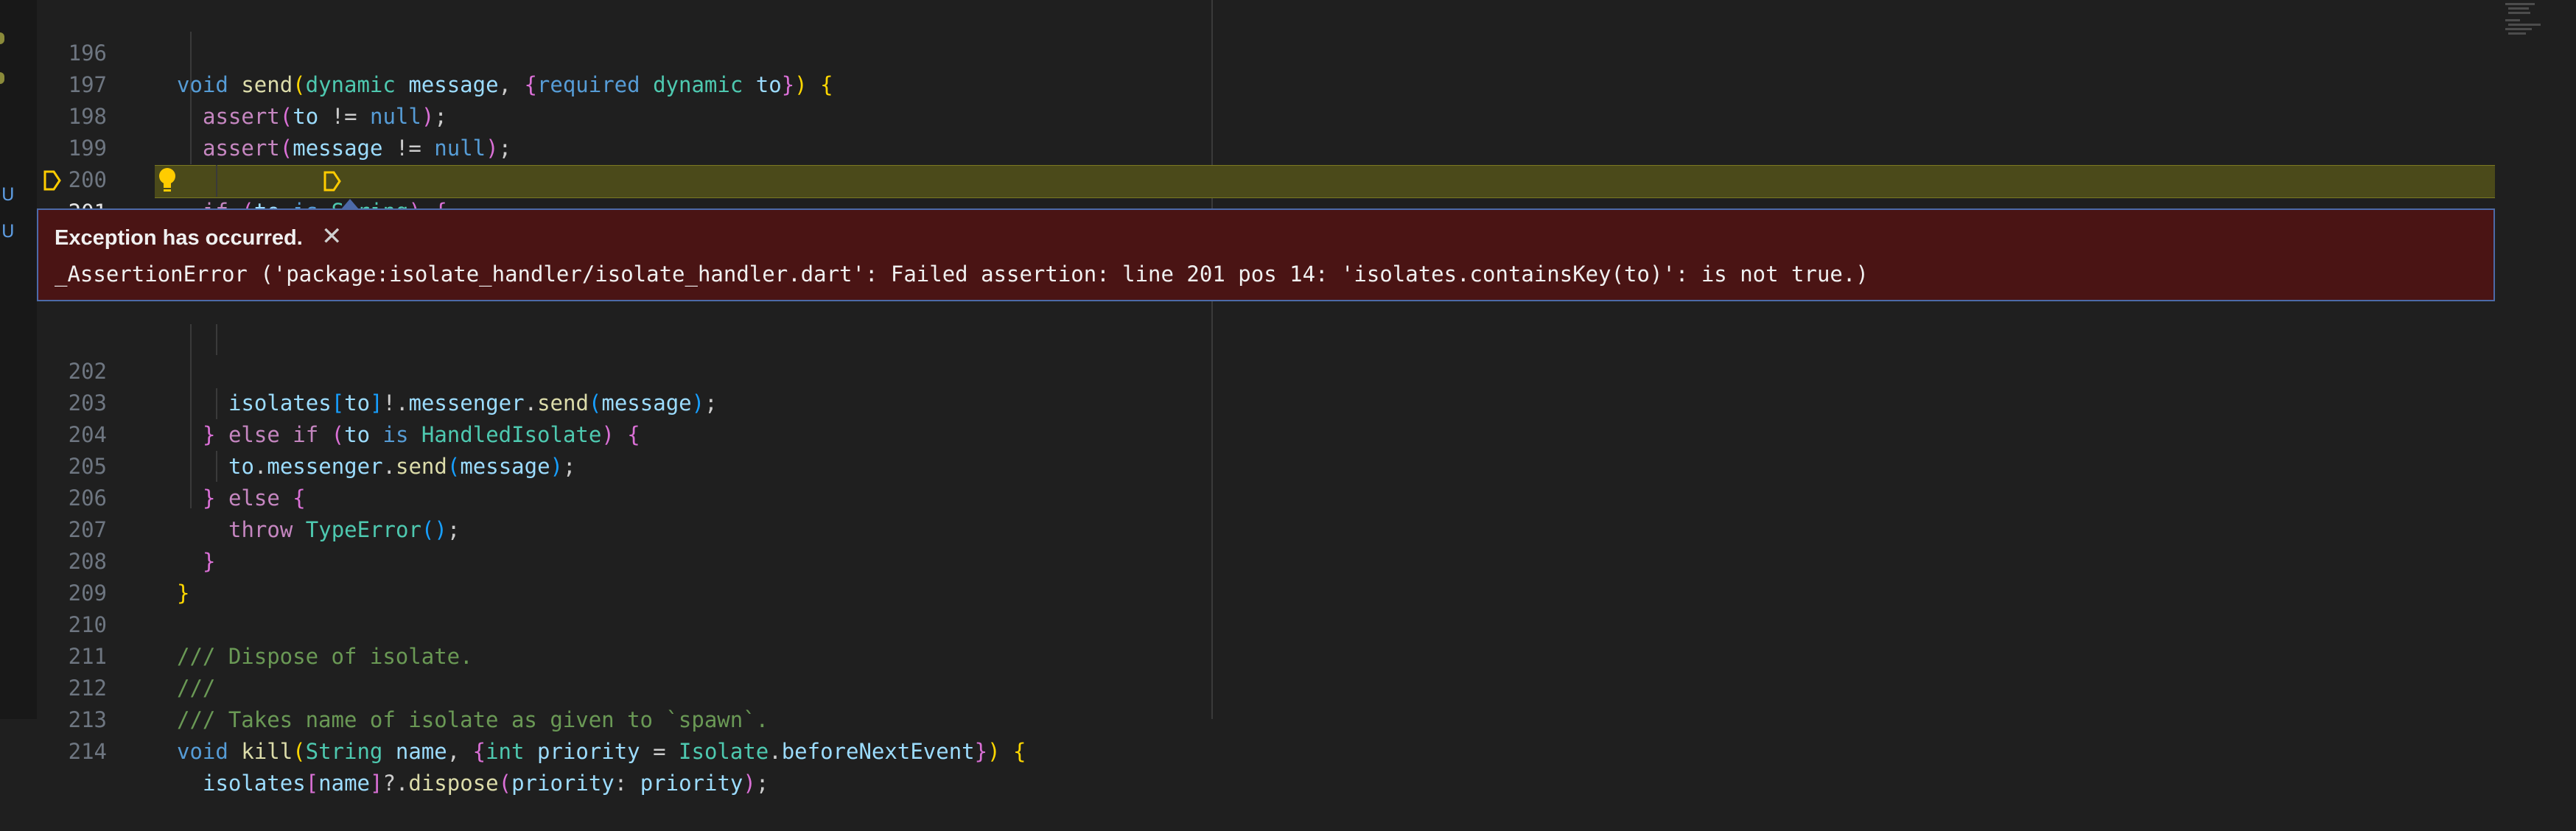 This screenshot has width=2576, height=831. I want to click on code-line: 203 } else if (to is HandledIsolate) {, so click(1266, 401).